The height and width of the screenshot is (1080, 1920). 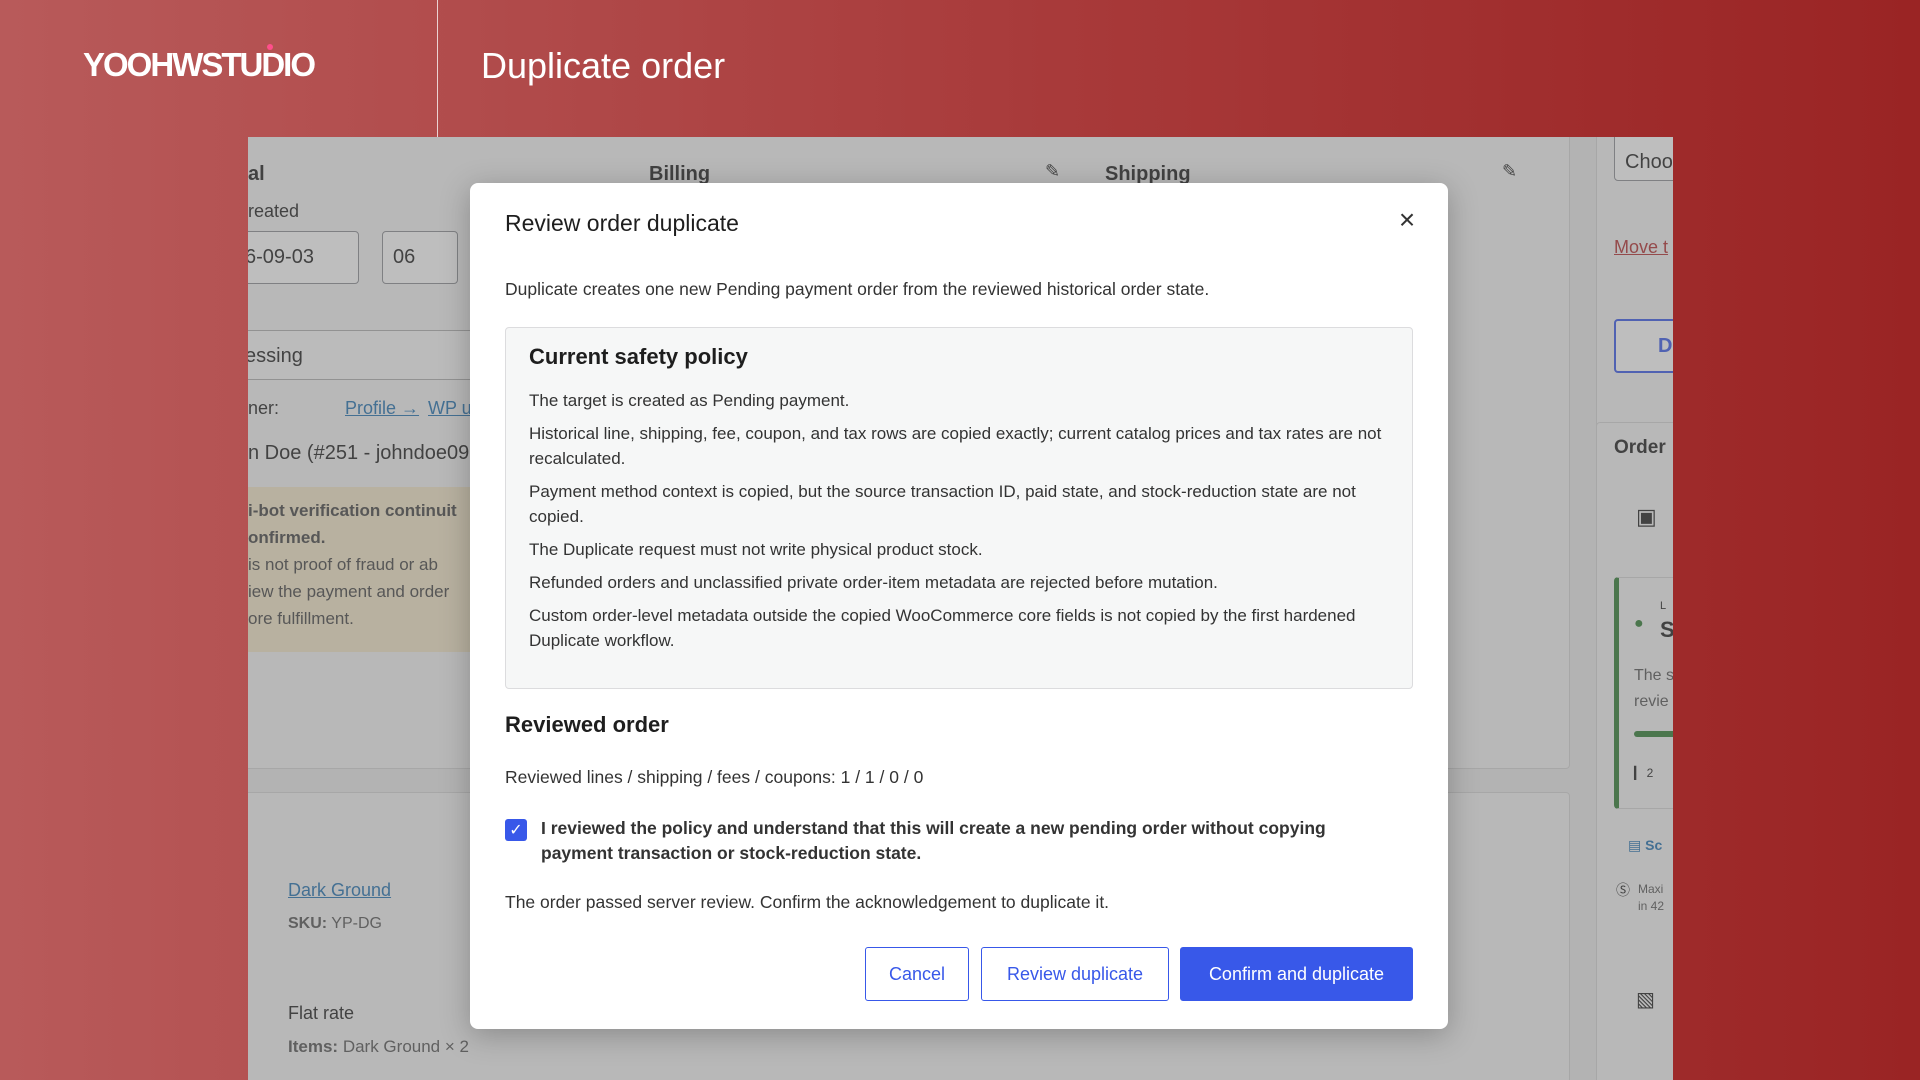 What do you see at coordinates (437, 68) in the screenshot?
I see `header-divider` at bounding box center [437, 68].